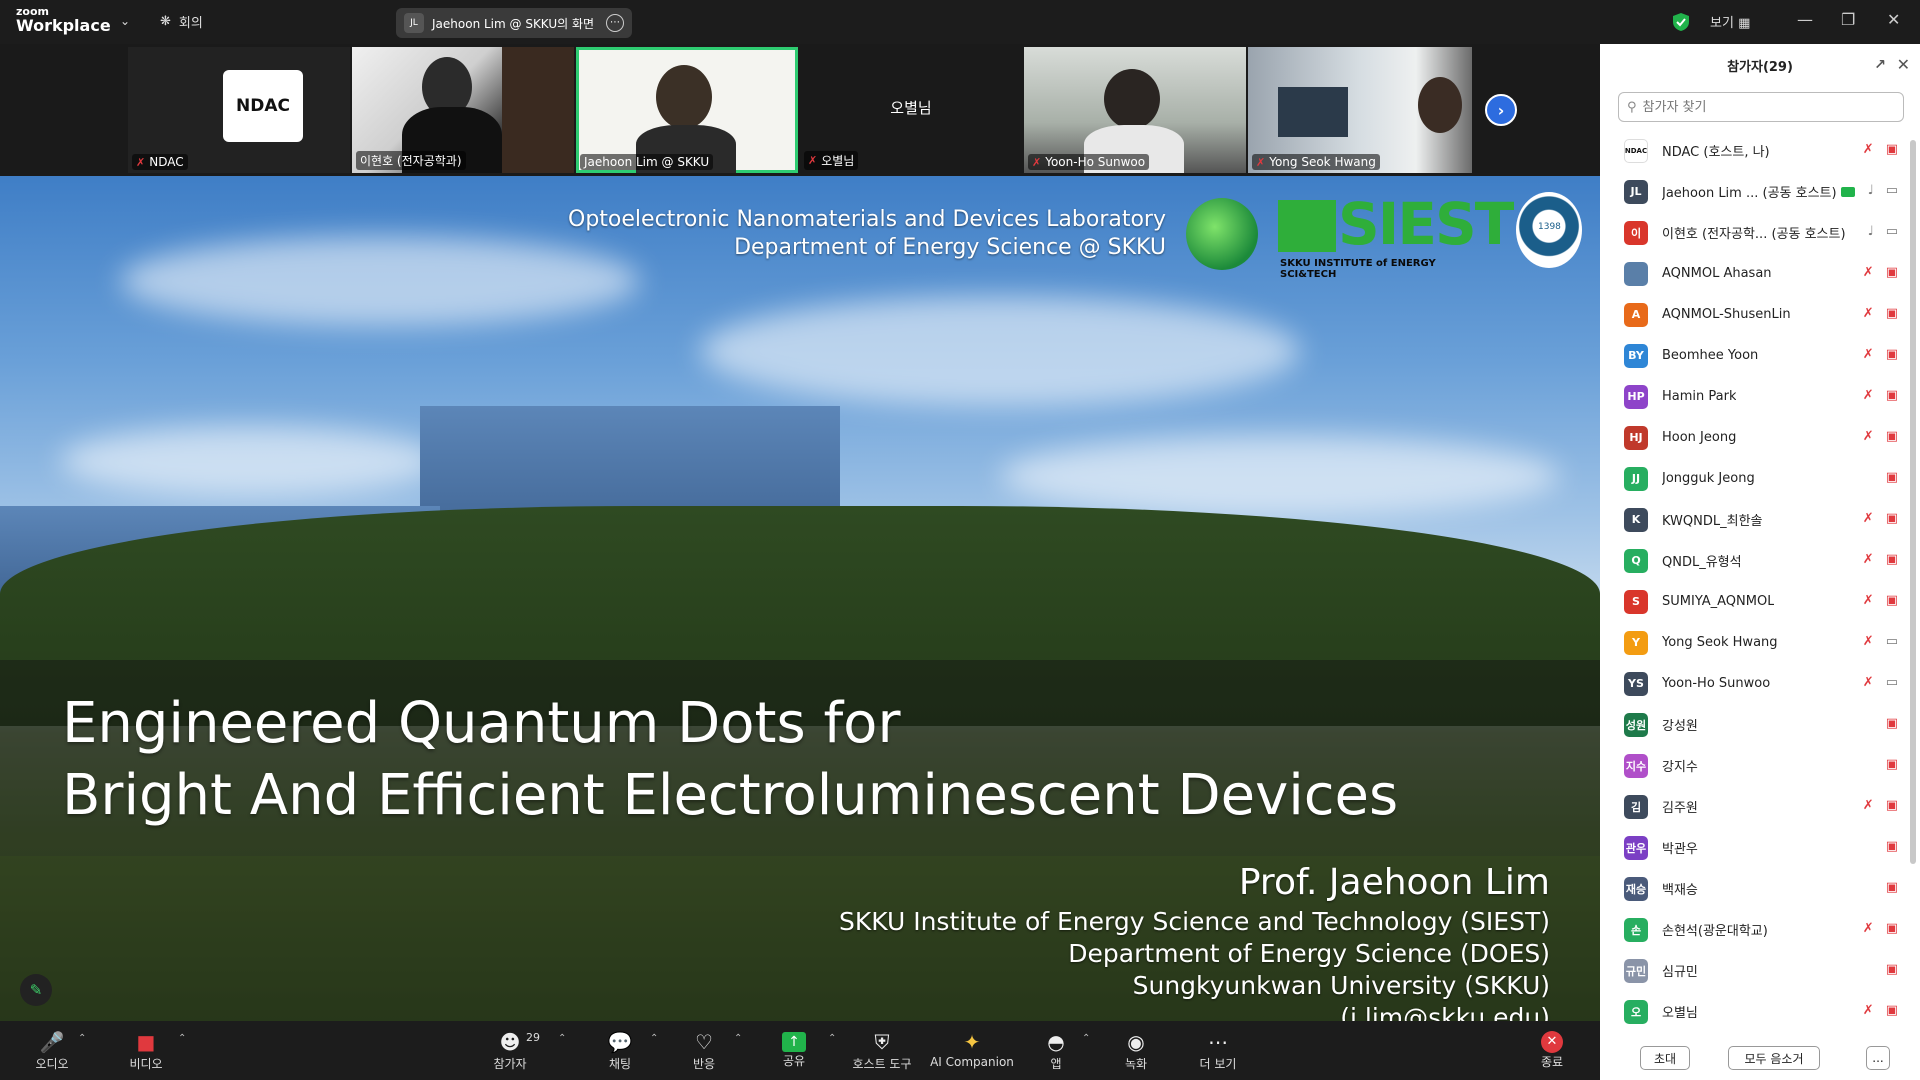 The height and width of the screenshot is (1080, 1920). Describe the element at coordinates (972, 1049) in the screenshot. I see `ai-companion-button: ✦ AI Companion` at that location.